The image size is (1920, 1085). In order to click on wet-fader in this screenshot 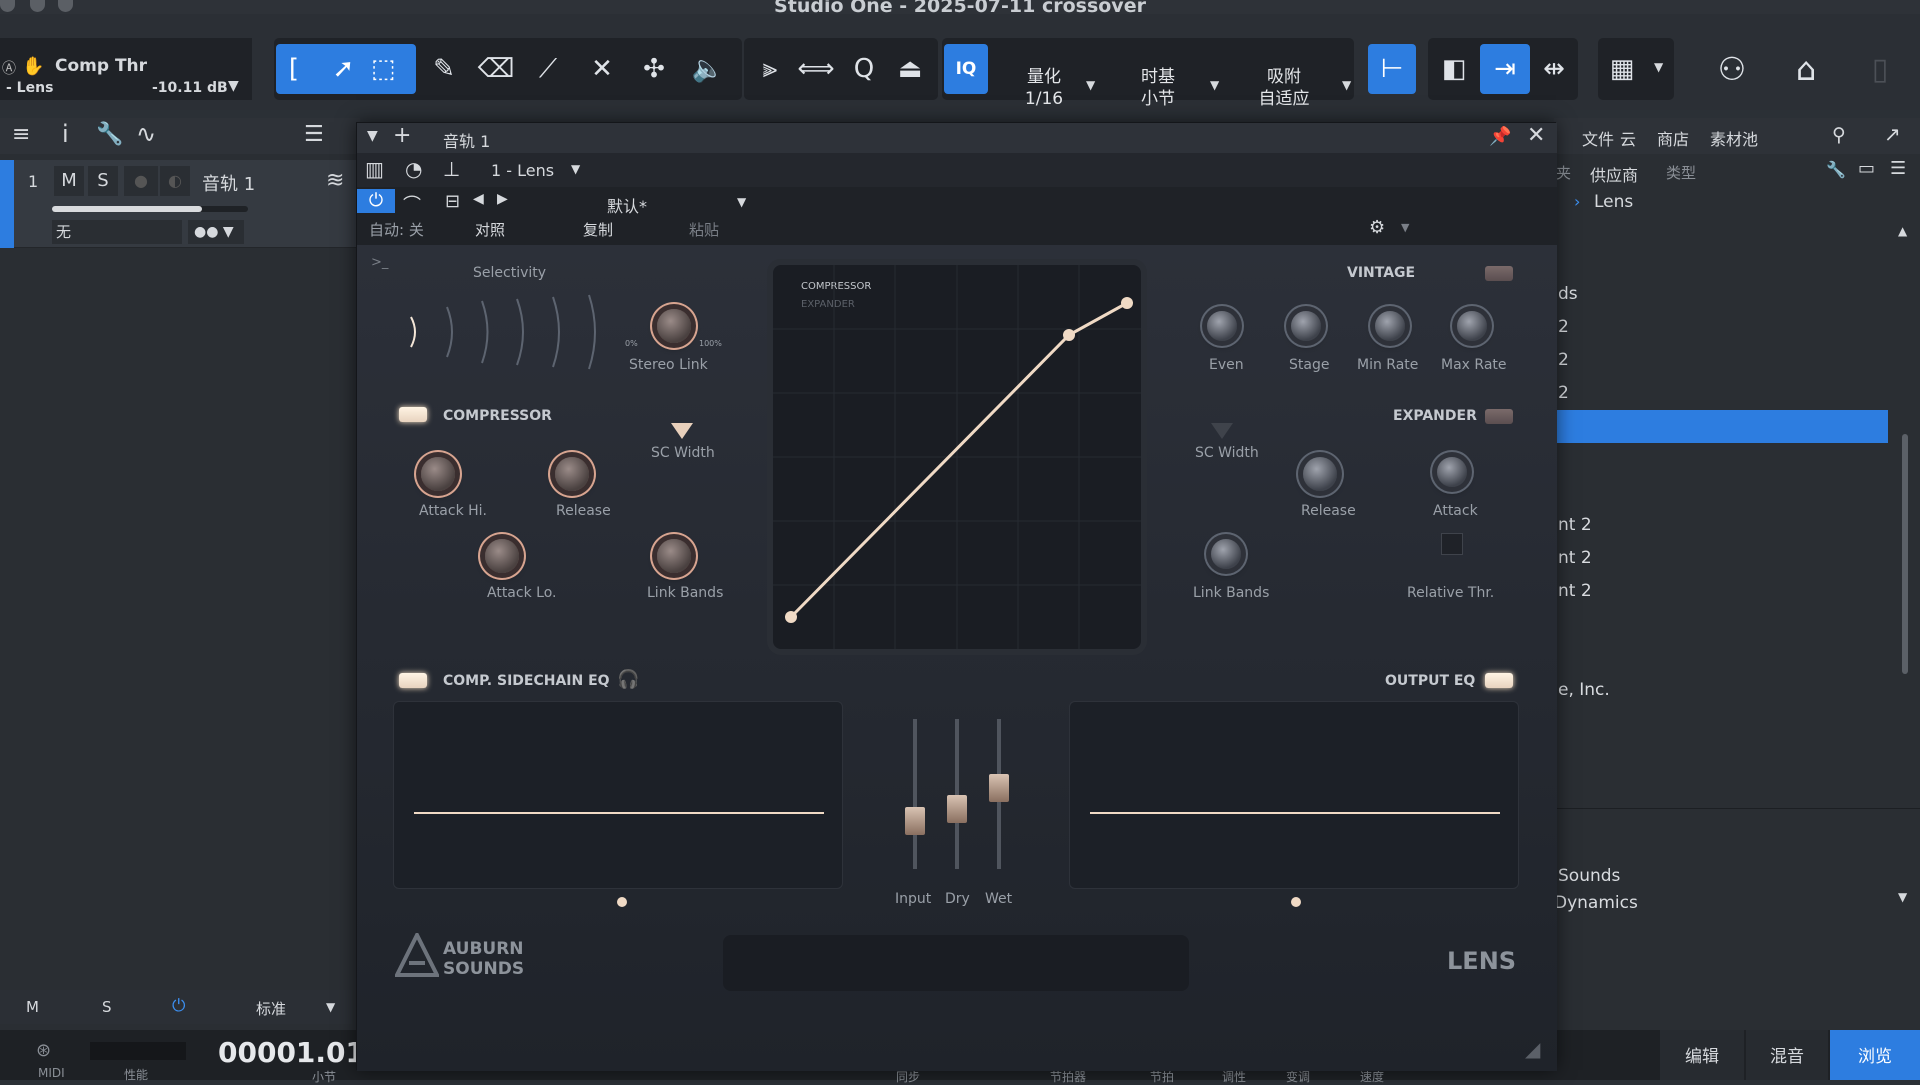, I will do `click(999, 794)`.